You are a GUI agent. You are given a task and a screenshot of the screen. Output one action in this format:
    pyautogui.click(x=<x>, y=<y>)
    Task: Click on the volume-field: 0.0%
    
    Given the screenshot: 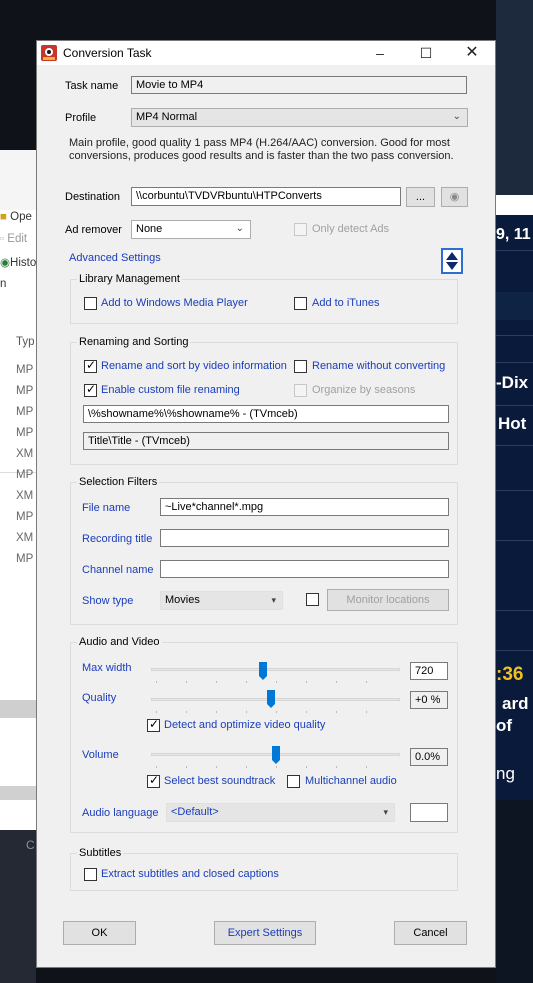 What is the action you would take?
    pyautogui.click(x=429, y=757)
    